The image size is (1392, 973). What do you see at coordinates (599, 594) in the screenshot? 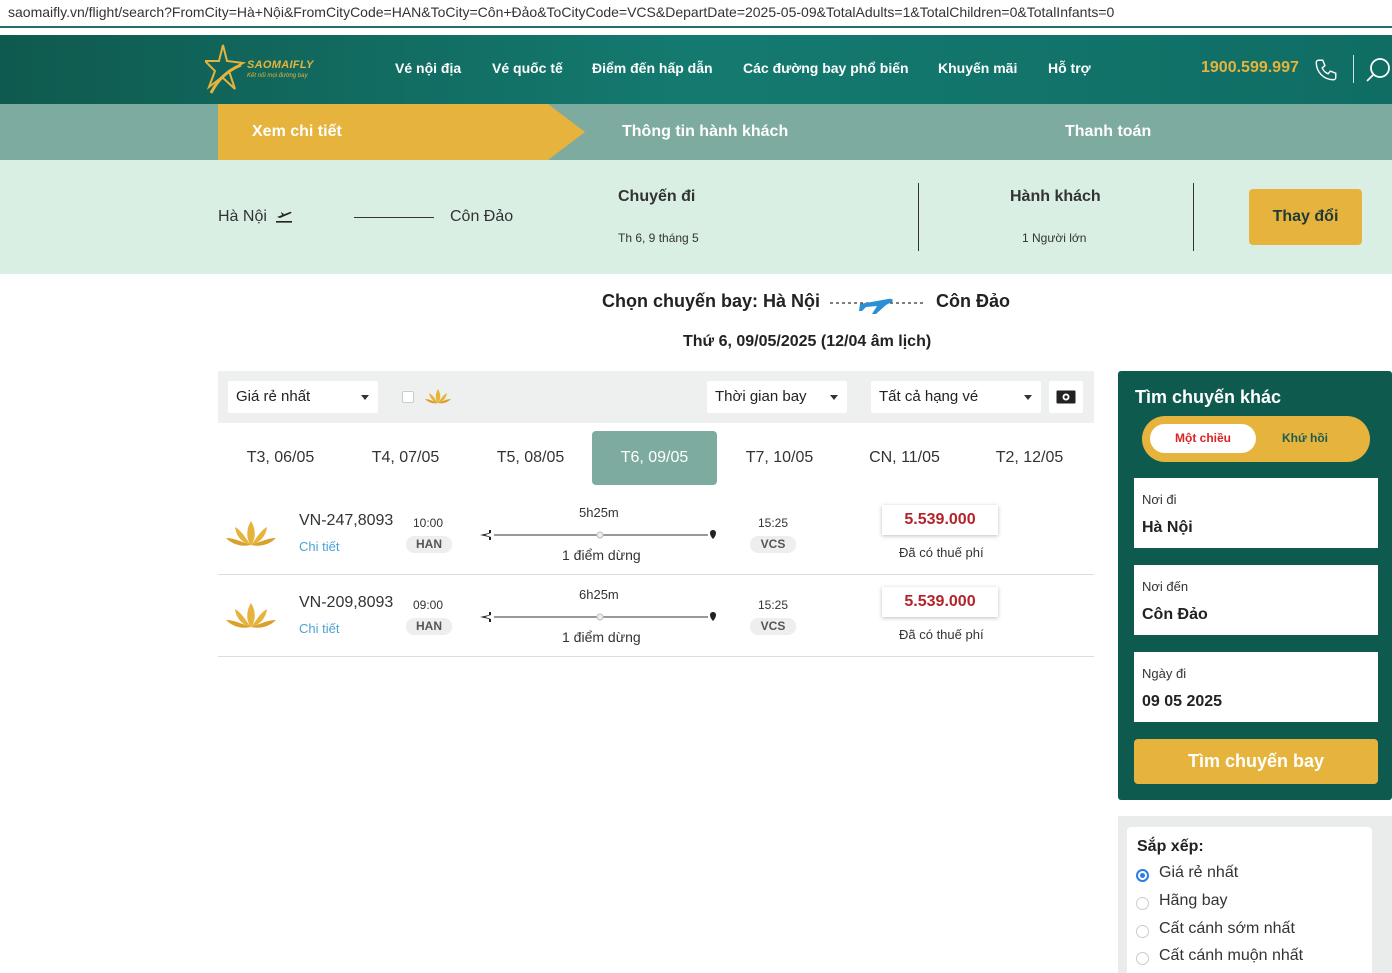
I see `flight-duration: 6h25m` at bounding box center [599, 594].